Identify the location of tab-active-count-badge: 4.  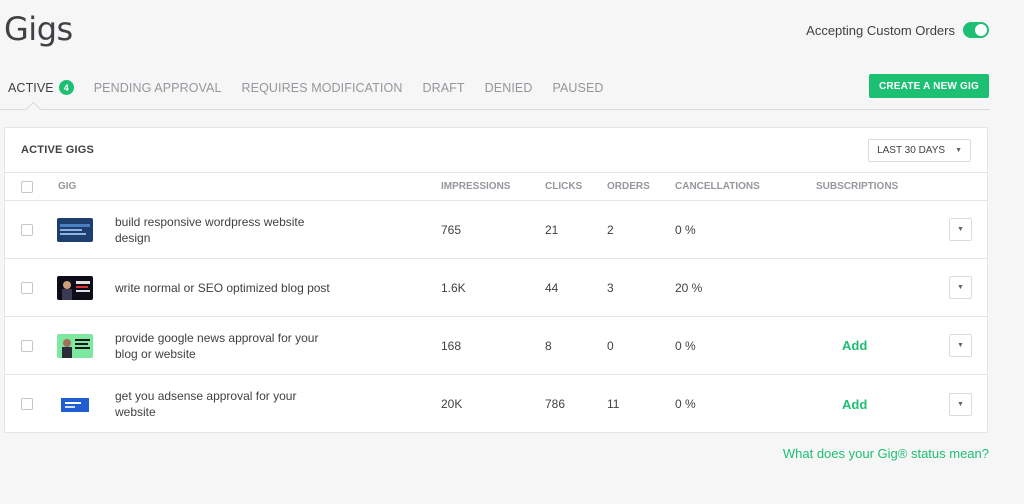
(66, 87).